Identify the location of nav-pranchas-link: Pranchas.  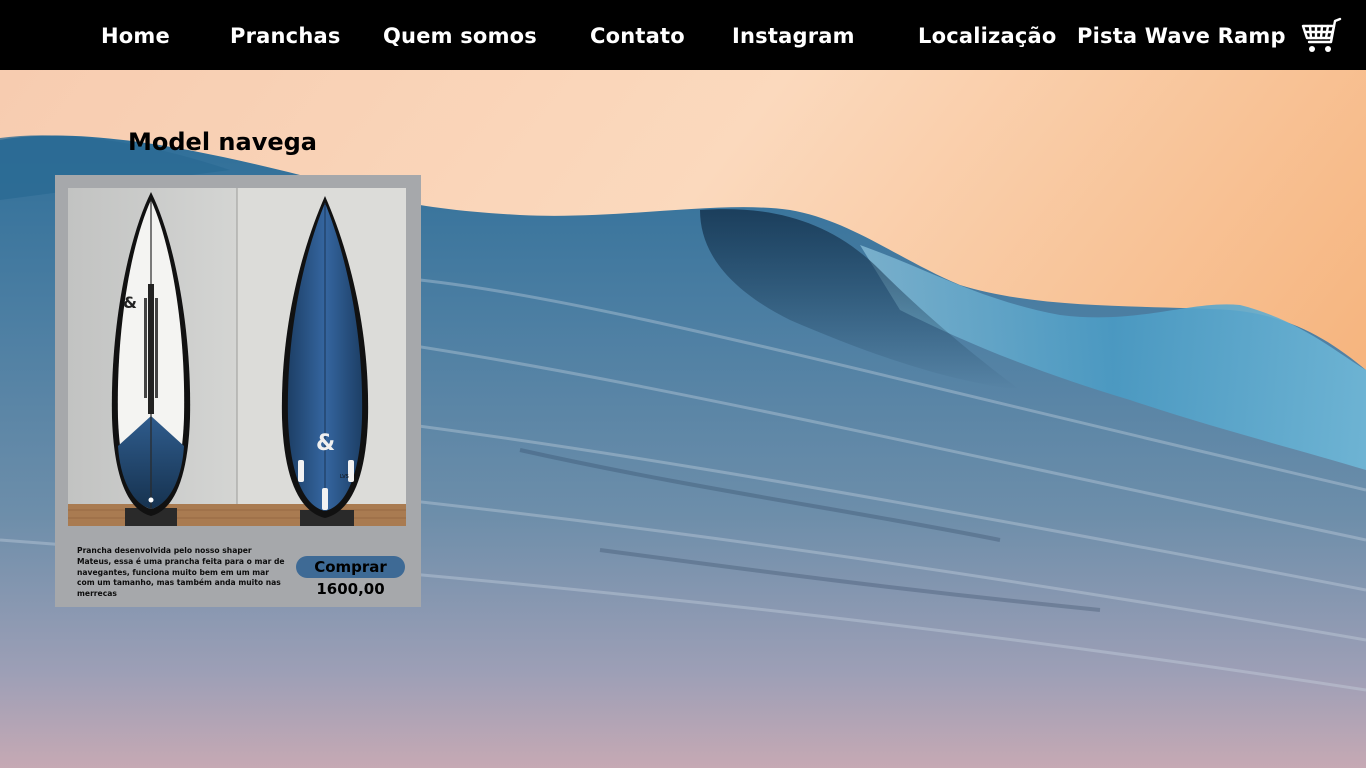
(285, 36).